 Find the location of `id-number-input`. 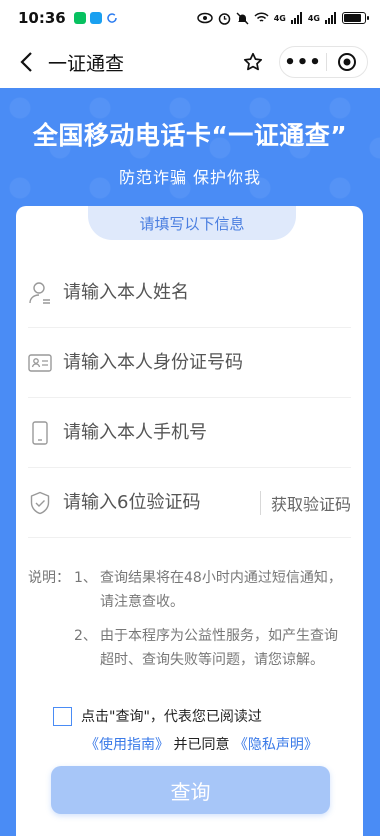

id-number-input is located at coordinates (207, 362).